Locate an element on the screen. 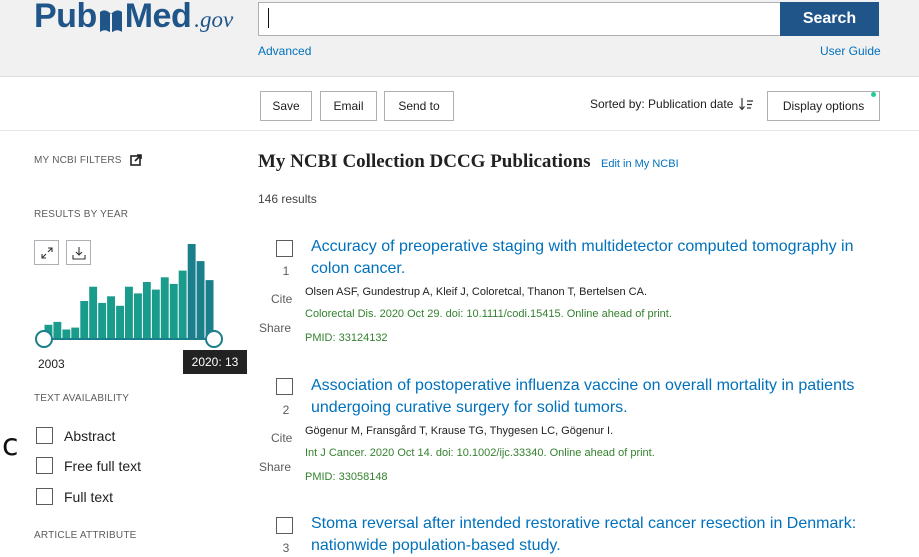 The width and height of the screenshot is (919, 557). search-button: Search is located at coordinates (829, 19).